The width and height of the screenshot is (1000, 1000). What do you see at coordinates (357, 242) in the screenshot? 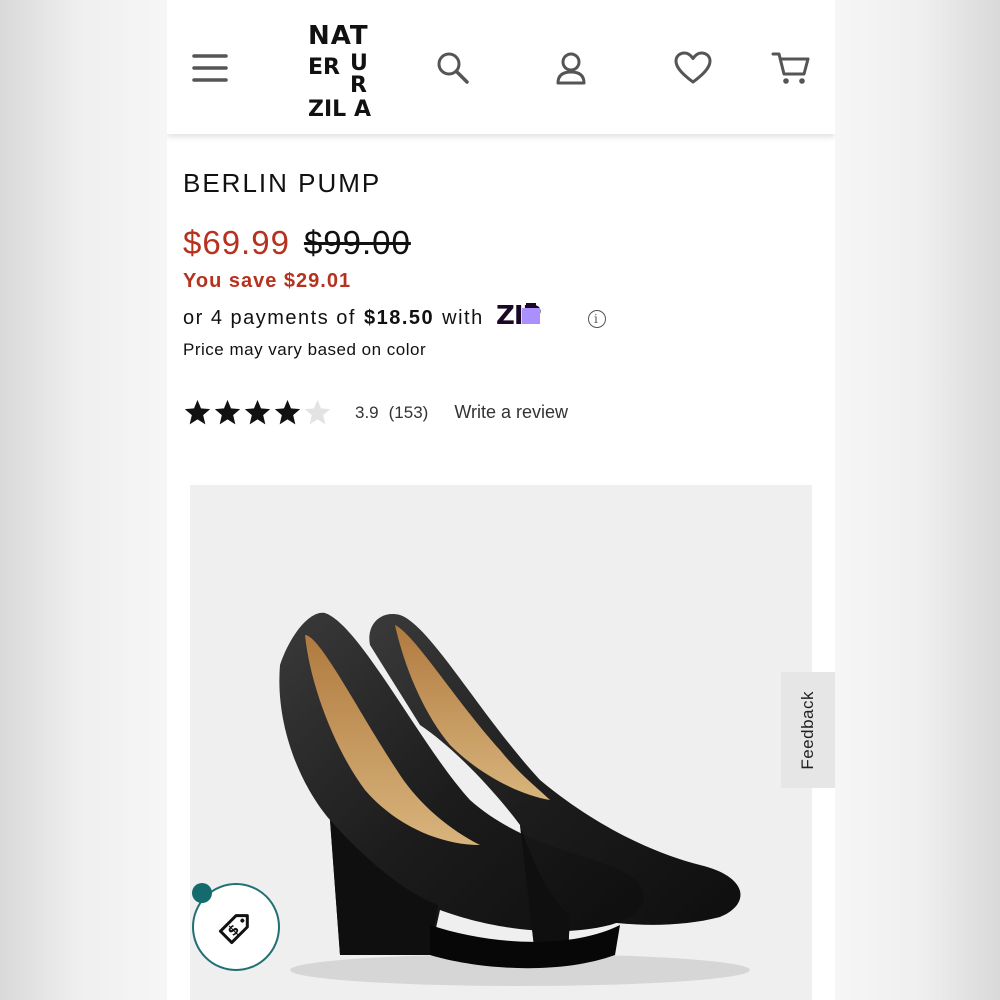
I see `original-price: $99.00` at bounding box center [357, 242].